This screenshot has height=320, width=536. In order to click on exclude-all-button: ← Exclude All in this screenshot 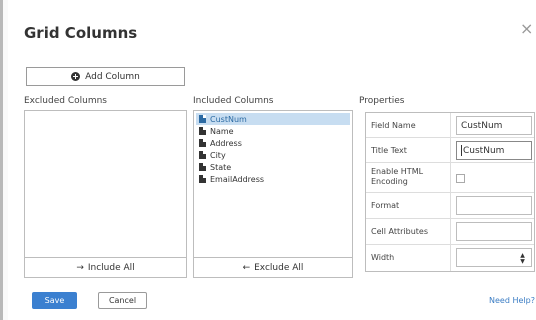, I will do `click(273, 267)`.